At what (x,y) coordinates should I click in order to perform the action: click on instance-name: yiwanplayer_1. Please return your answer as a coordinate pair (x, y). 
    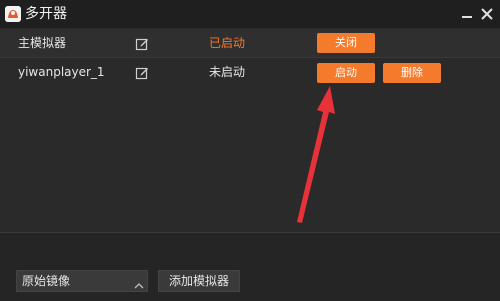
    Looking at the image, I should click on (61, 72).